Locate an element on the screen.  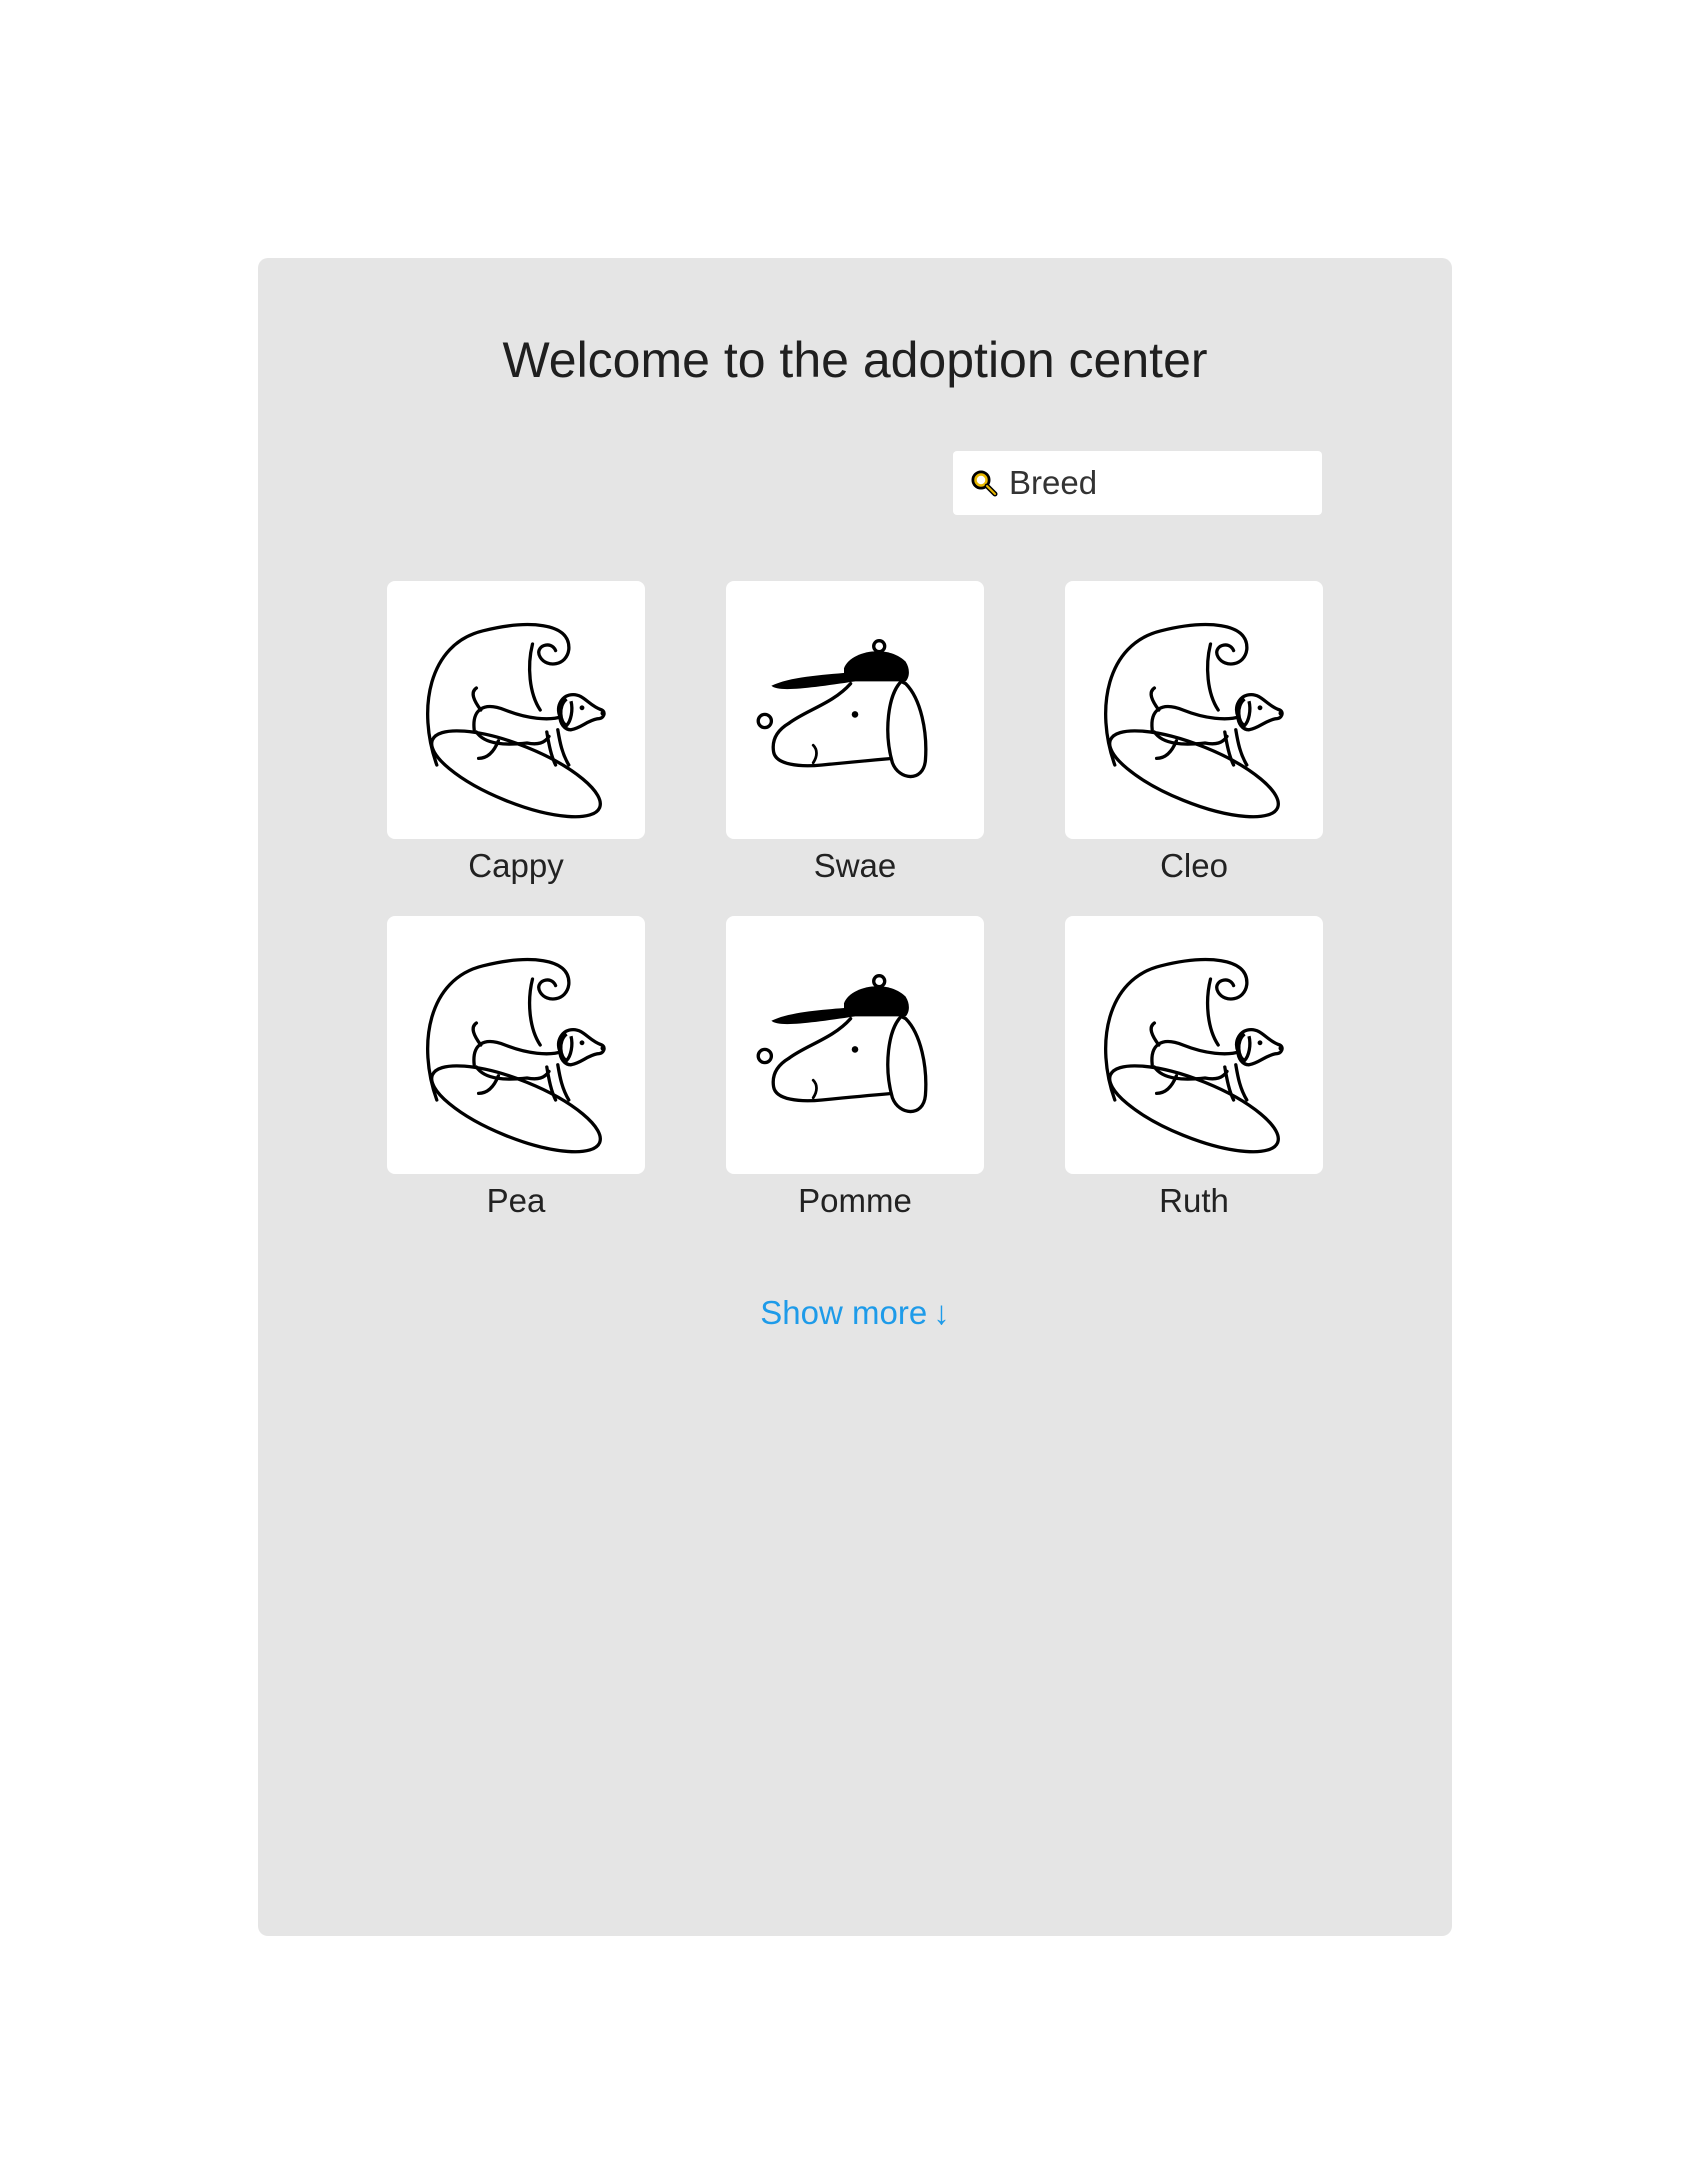
magnifier-icon is located at coordinates (984, 483).